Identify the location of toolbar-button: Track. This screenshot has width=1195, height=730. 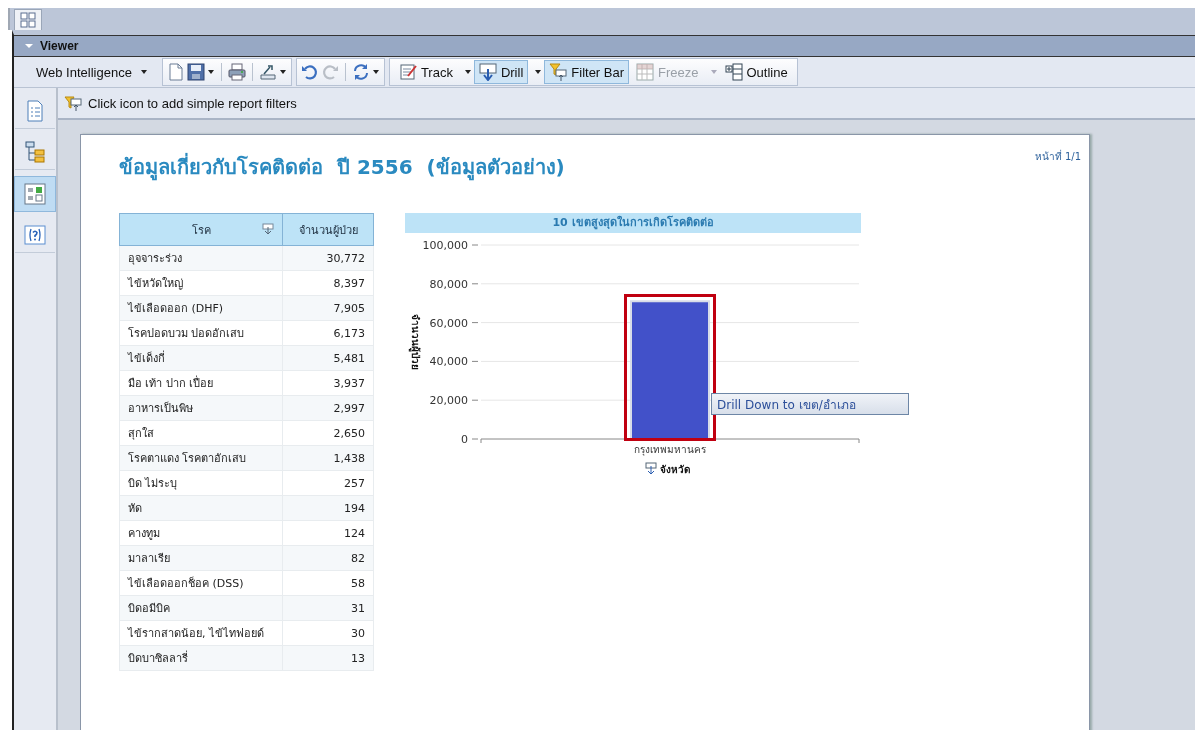
(425, 72).